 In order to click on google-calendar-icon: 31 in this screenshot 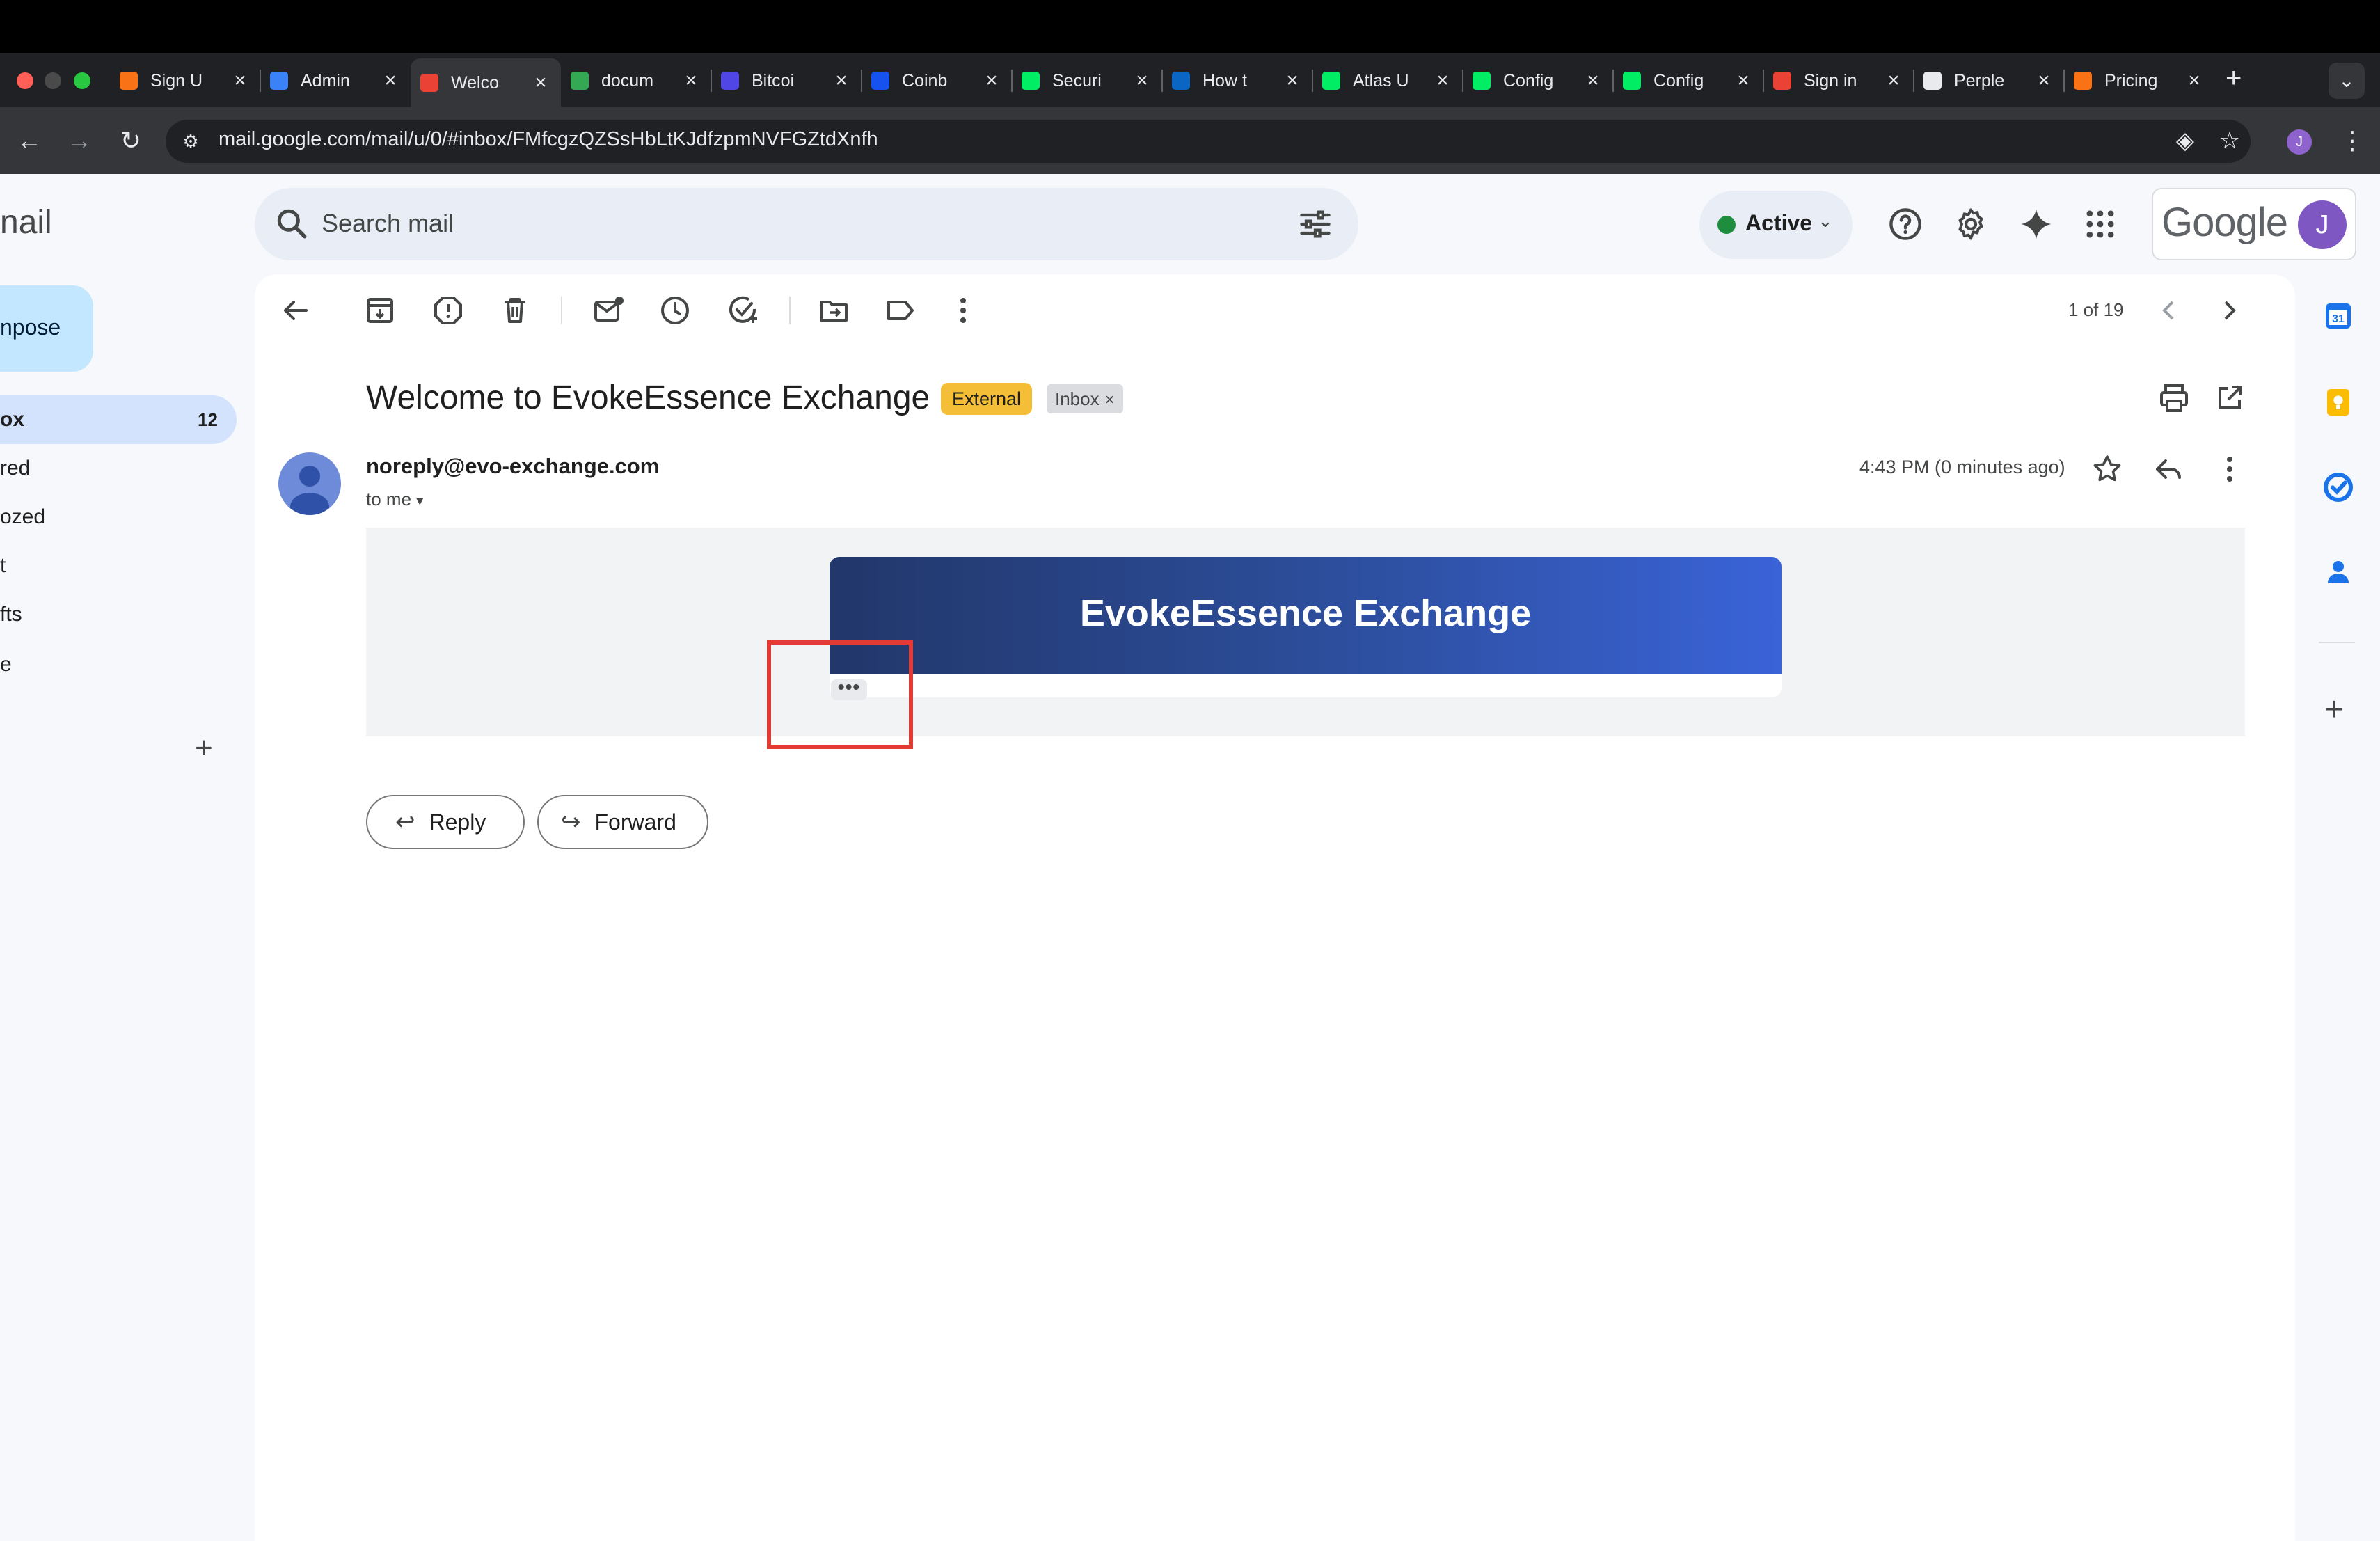, I will do `click(2338, 316)`.